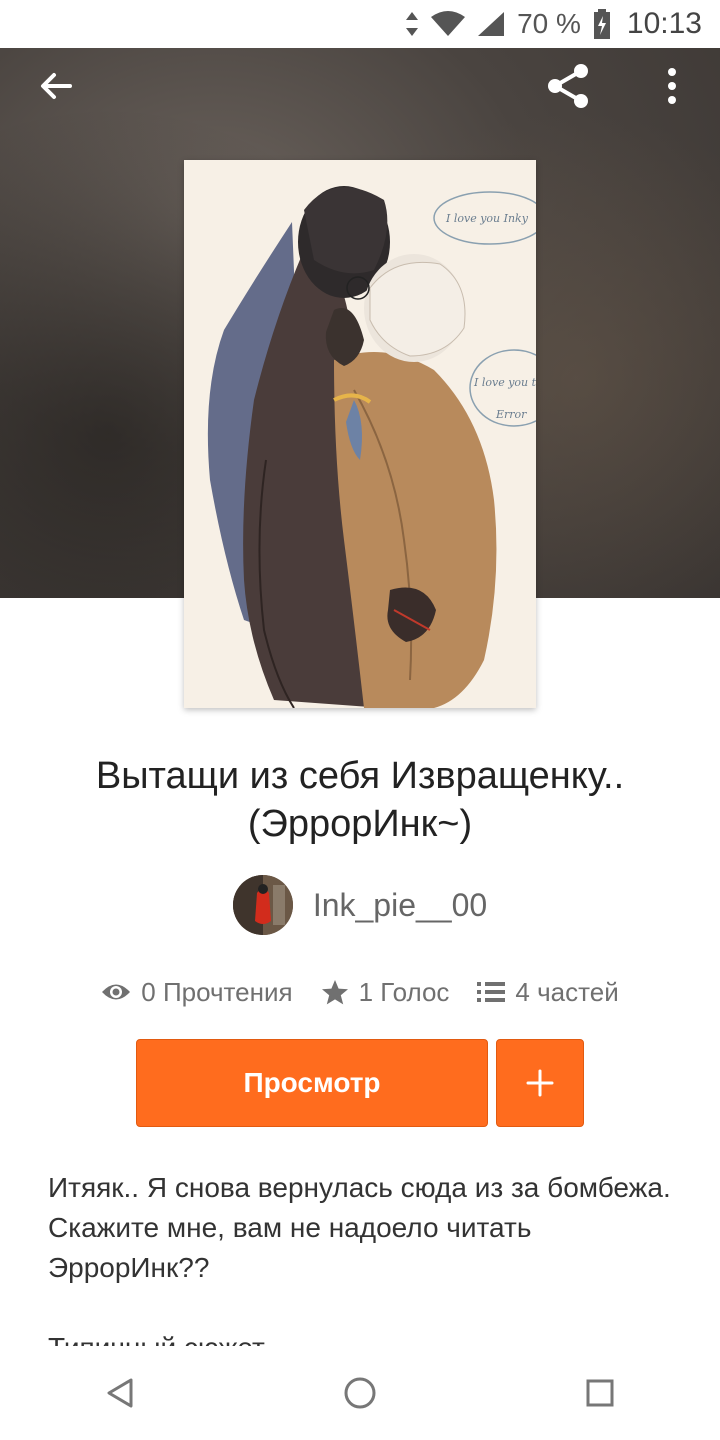  I want to click on battery-charging-icon, so click(602, 24).